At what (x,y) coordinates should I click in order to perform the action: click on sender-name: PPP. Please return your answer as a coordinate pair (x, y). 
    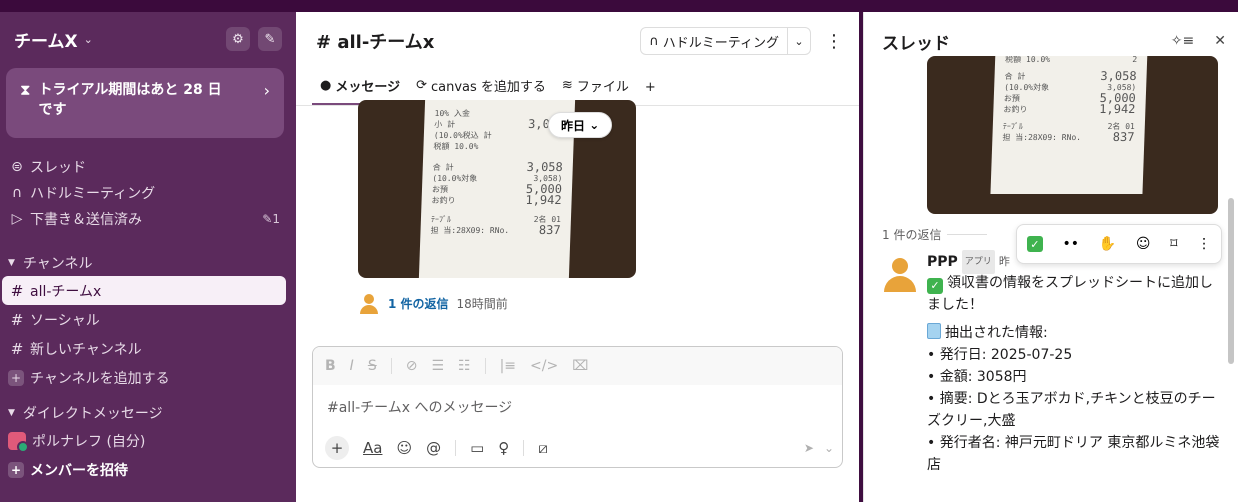
    Looking at the image, I should click on (942, 262).